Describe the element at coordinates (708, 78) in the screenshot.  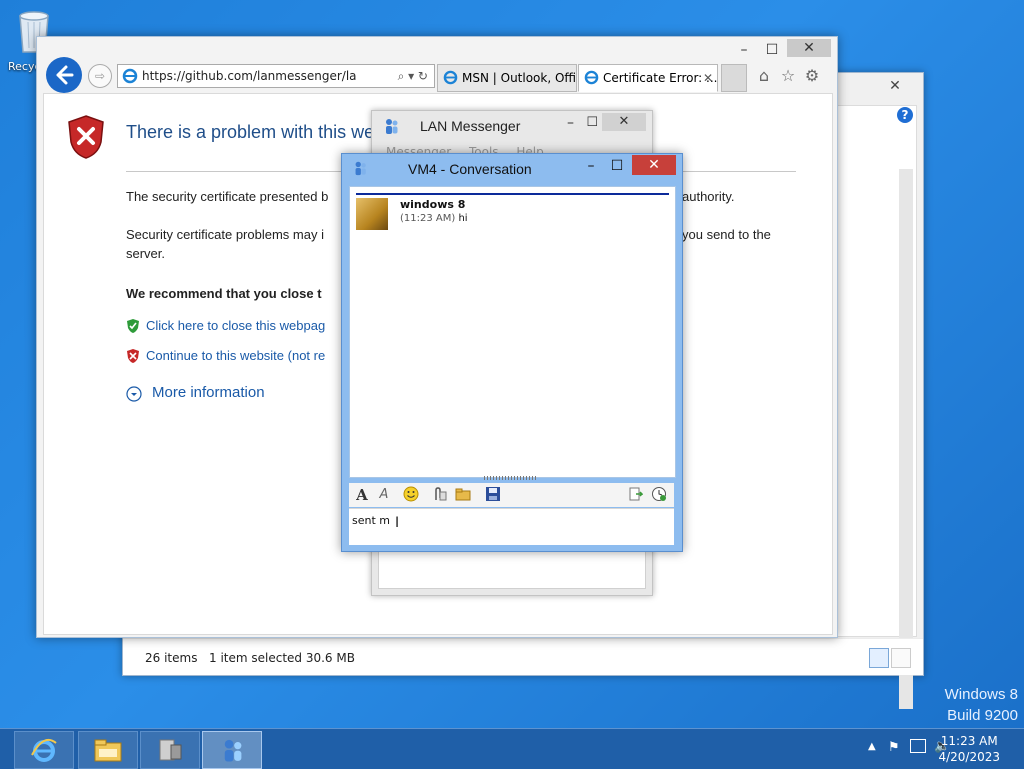
I see `tab-close-icon: ✕` at that location.